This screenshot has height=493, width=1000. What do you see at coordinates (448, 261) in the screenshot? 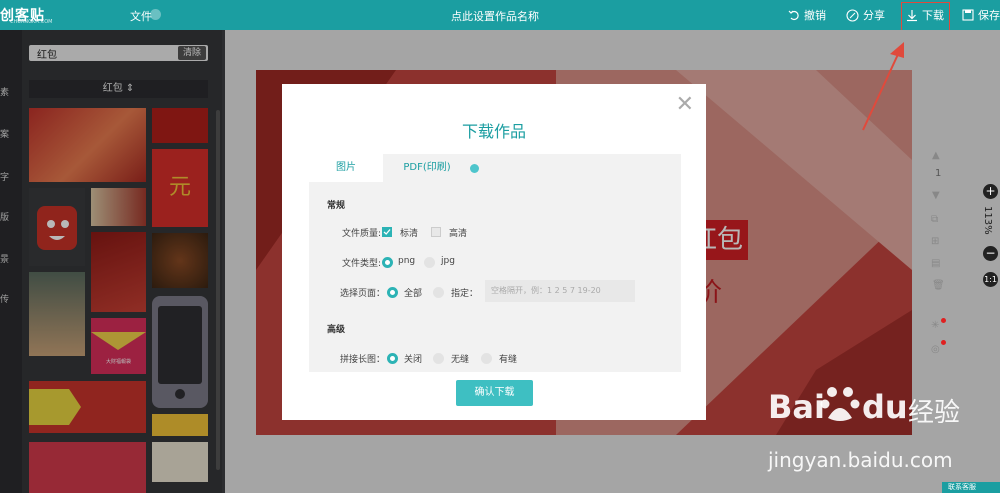
I see `type-jpg-label: jpg` at bounding box center [448, 261].